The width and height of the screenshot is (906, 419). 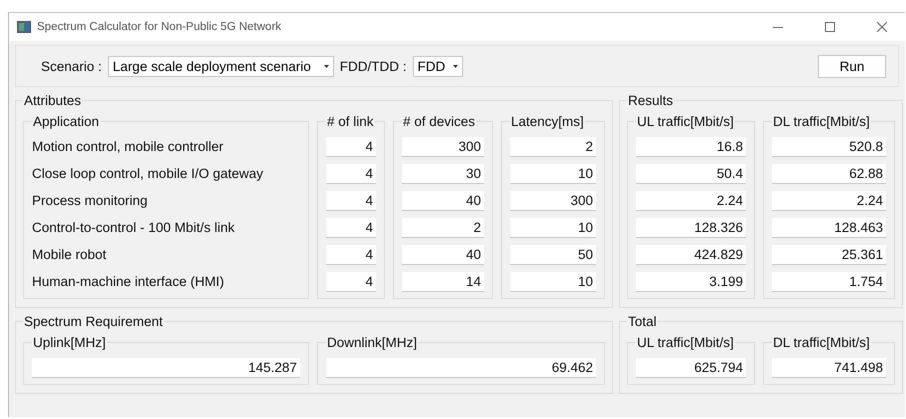 I want to click on value-field: 62.88, so click(x=829, y=174).